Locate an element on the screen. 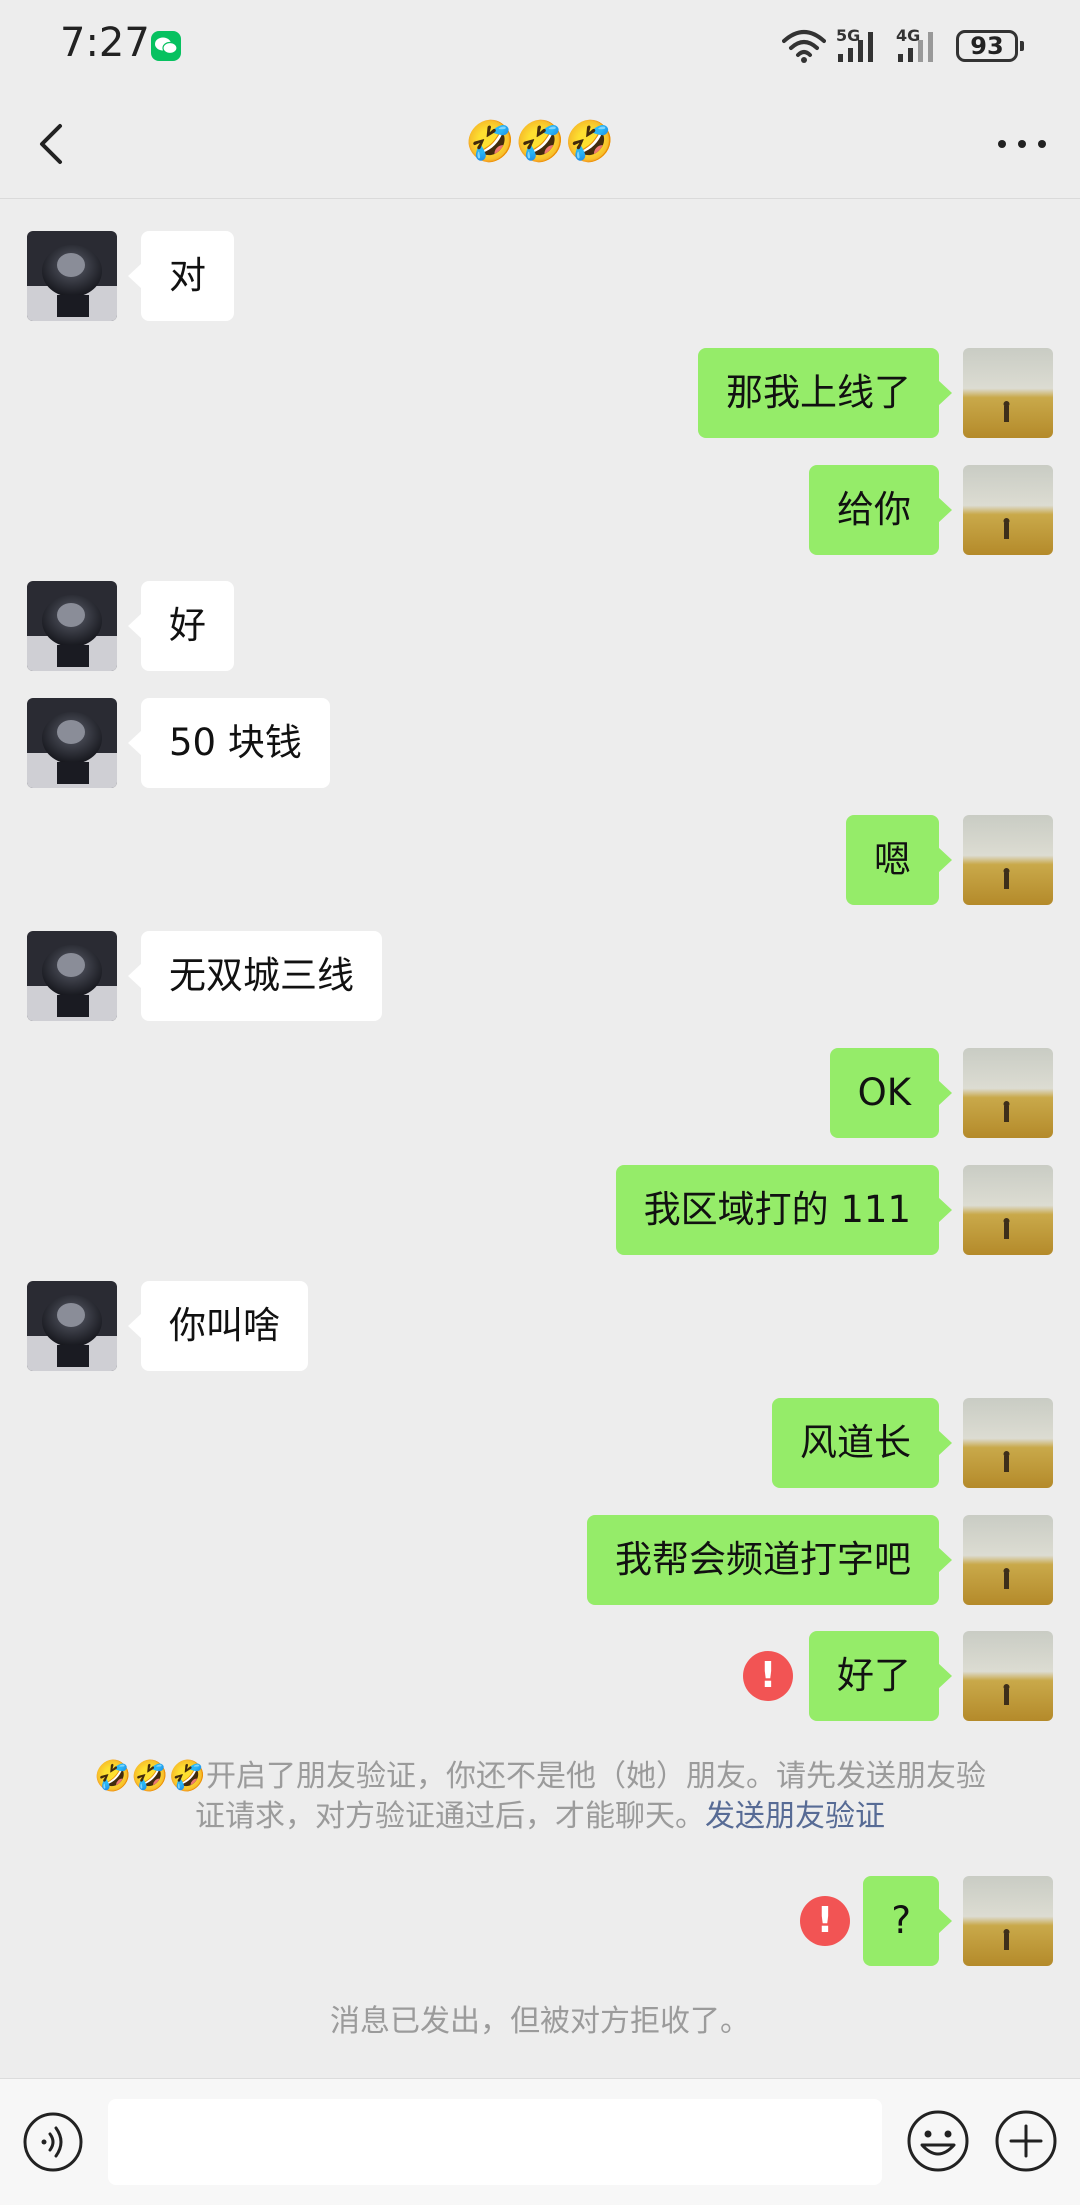 The image size is (1080, 2205). plus-icon is located at coordinates (1026, 2141).